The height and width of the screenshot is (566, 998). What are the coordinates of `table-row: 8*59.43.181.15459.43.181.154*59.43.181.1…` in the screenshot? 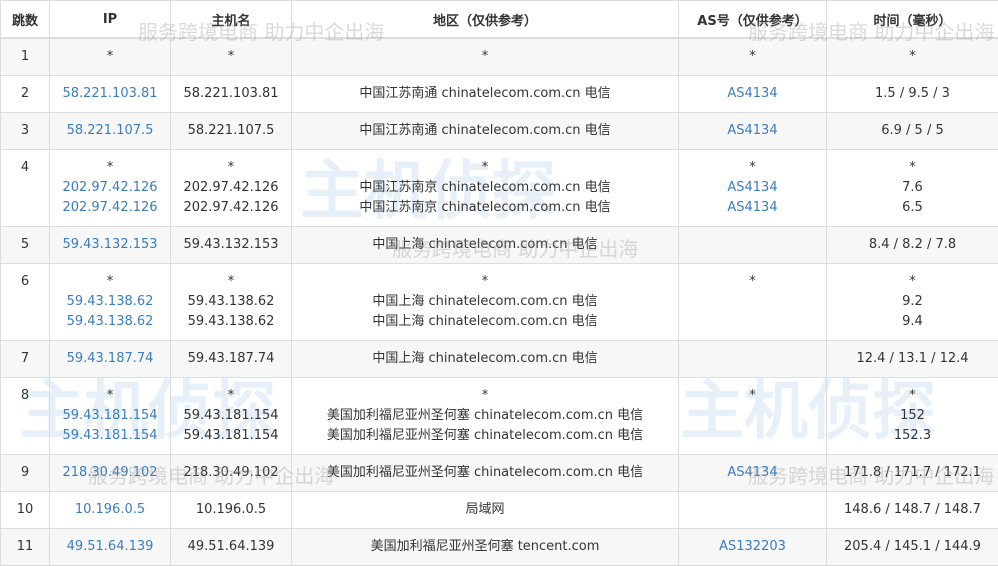 It's located at (499, 416).